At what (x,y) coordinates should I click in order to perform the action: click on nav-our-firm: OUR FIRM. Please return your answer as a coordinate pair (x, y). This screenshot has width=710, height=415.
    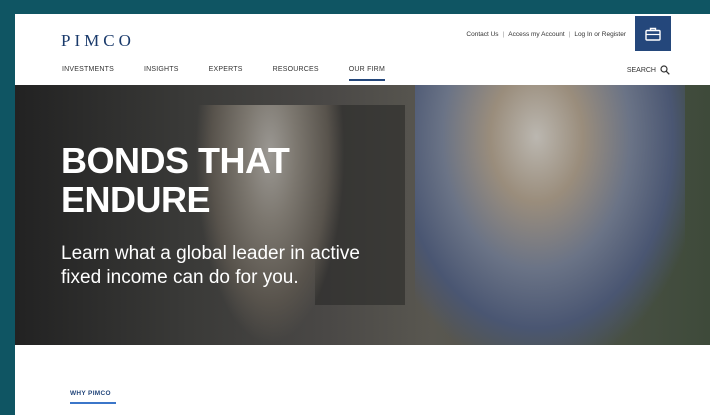
    Looking at the image, I should click on (367, 73).